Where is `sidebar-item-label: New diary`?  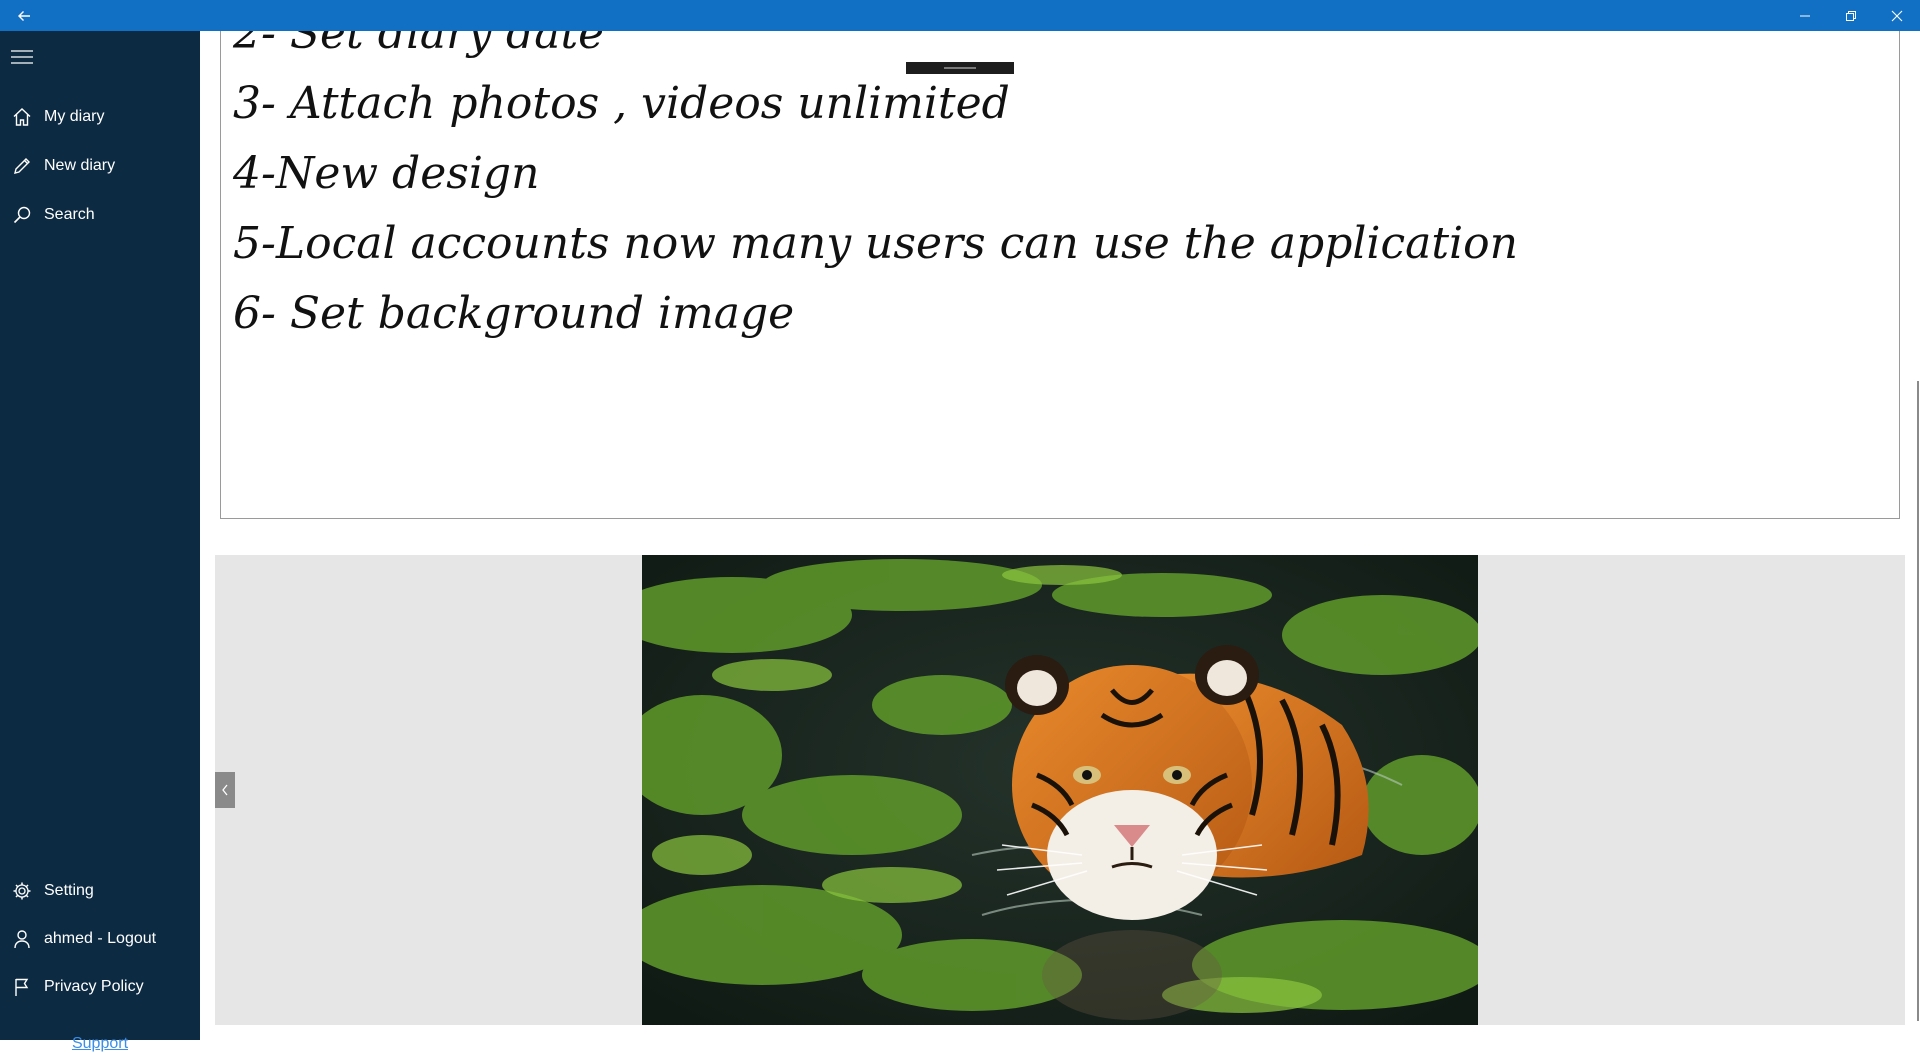
sidebar-item-label: New diary is located at coordinates (80, 165).